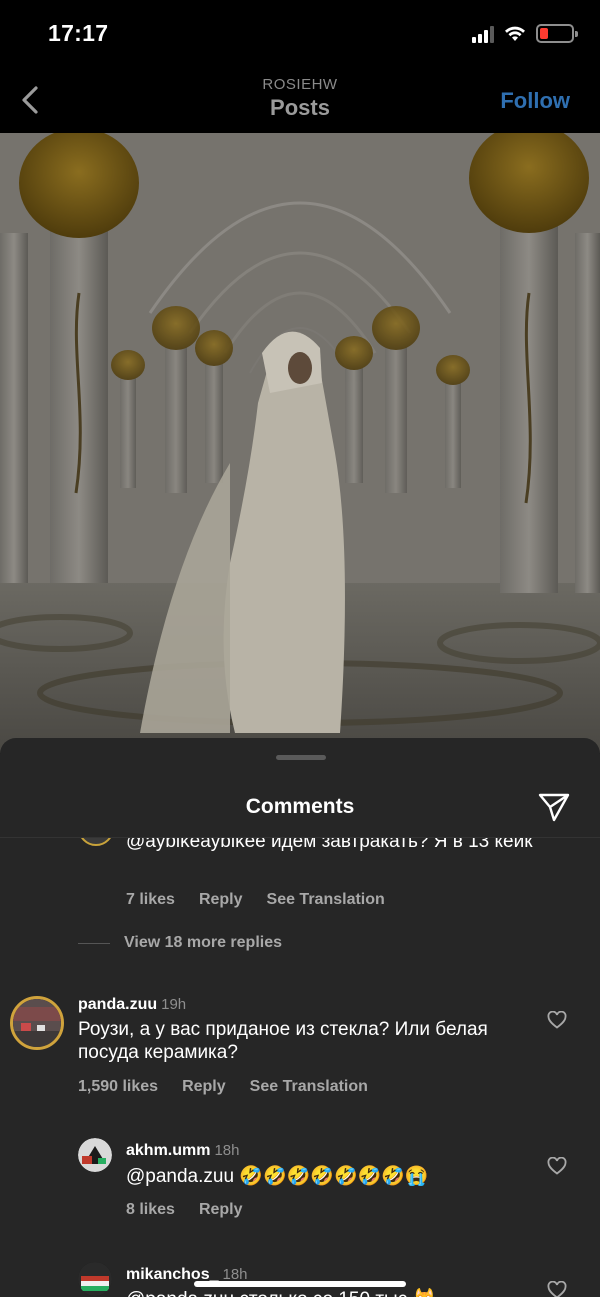  Describe the element at coordinates (300, 100) in the screenshot. I see `nav-bar: ROSIEHW Posts Follow` at that location.